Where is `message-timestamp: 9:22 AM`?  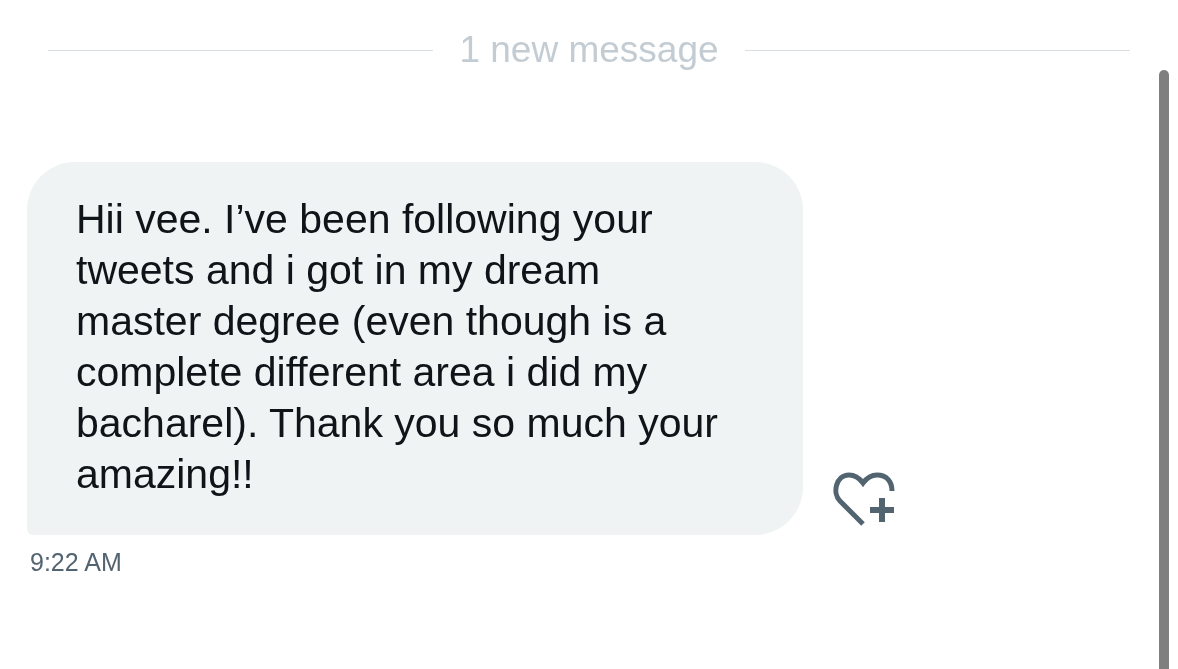 message-timestamp: 9:22 AM is located at coordinates (76, 562).